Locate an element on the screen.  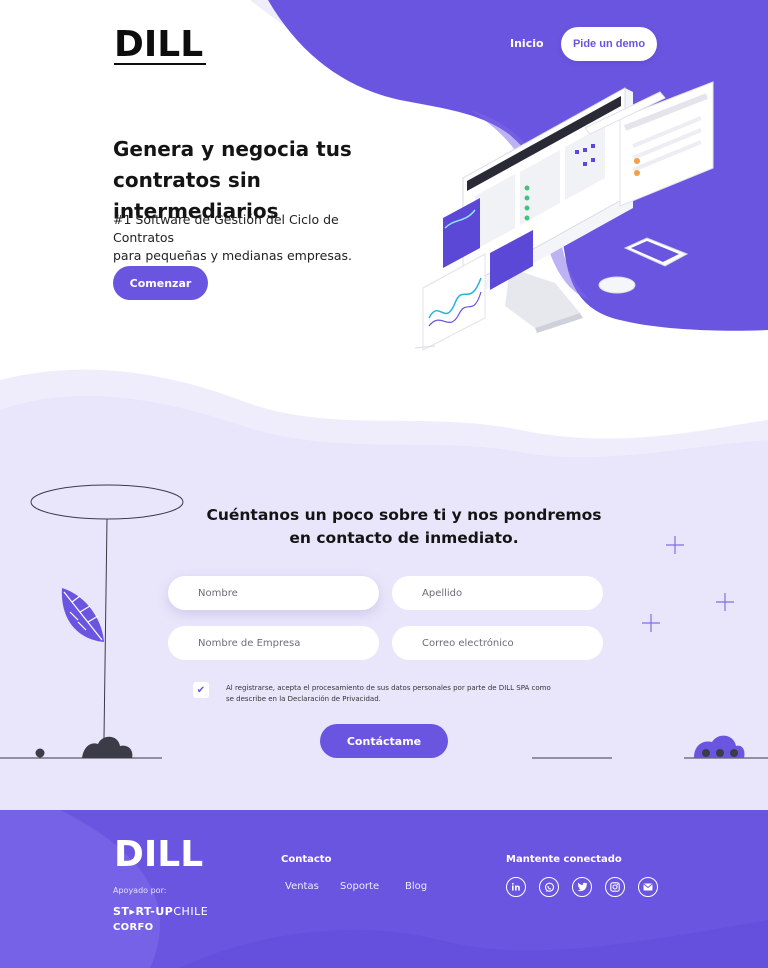
hero-title-line1: Genera y negocia tus is located at coordinates (232, 149).